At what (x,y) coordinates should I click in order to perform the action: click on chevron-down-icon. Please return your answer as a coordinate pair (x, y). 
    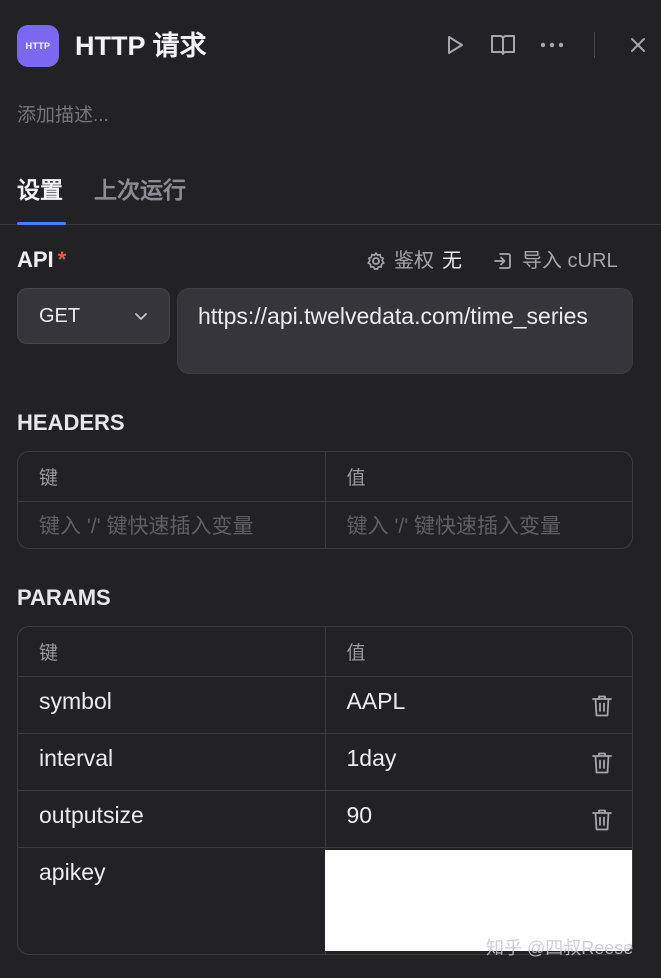
    Looking at the image, I should click on (141, 316).